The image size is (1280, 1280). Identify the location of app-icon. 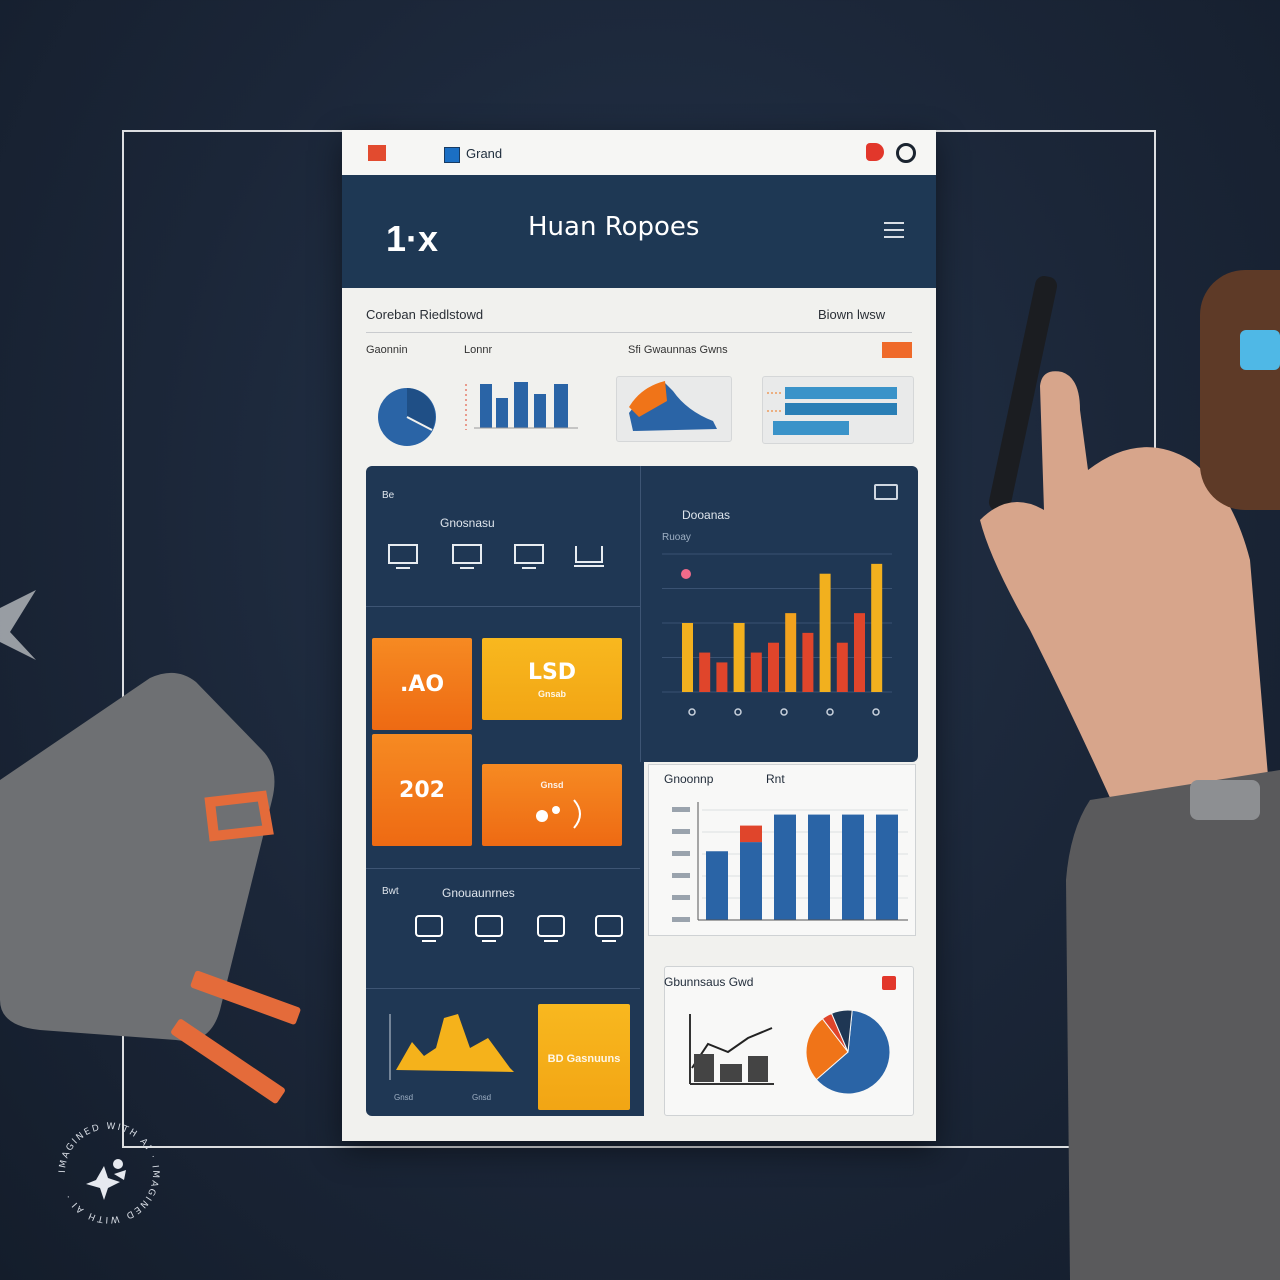
(377, 153).